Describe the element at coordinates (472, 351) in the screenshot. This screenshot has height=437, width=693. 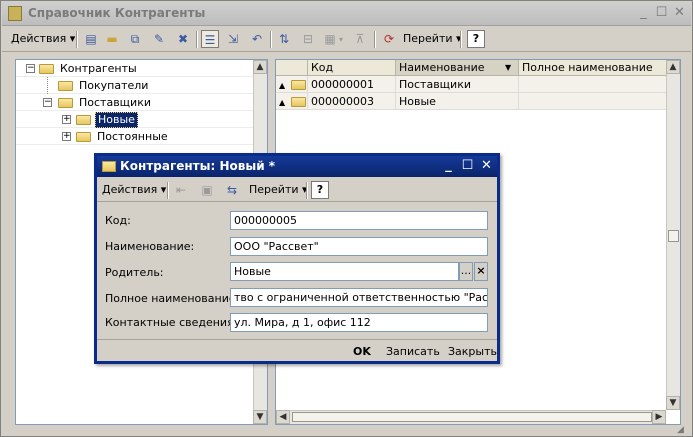
I see `close-dialog-button: Закрыть` at that location.